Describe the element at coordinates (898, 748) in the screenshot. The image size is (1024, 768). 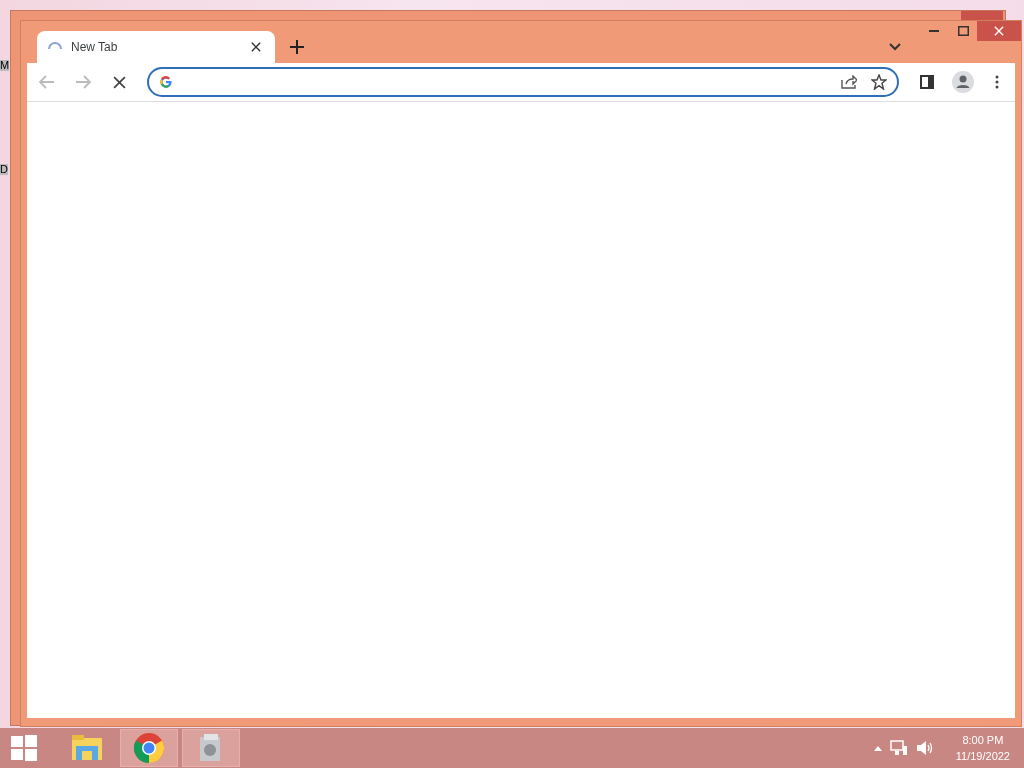
I see `network-icon` at that location.